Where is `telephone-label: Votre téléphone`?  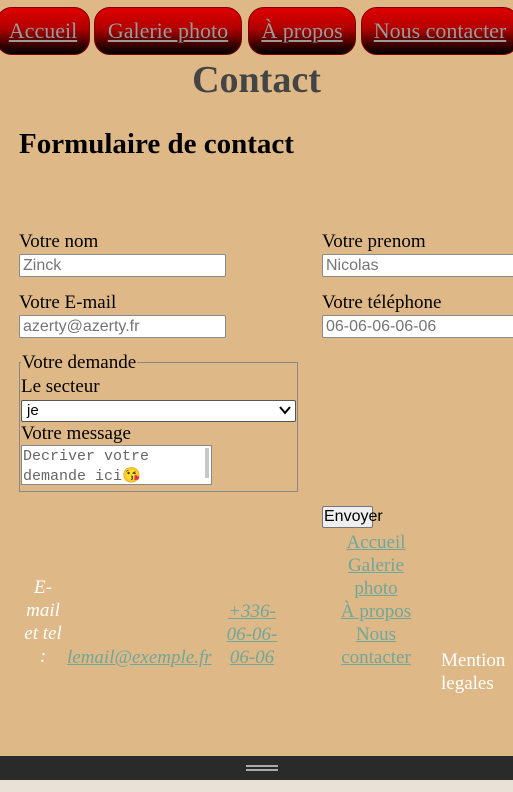 telephone-label: Votre téléphone is located at coordinates (382, 302).